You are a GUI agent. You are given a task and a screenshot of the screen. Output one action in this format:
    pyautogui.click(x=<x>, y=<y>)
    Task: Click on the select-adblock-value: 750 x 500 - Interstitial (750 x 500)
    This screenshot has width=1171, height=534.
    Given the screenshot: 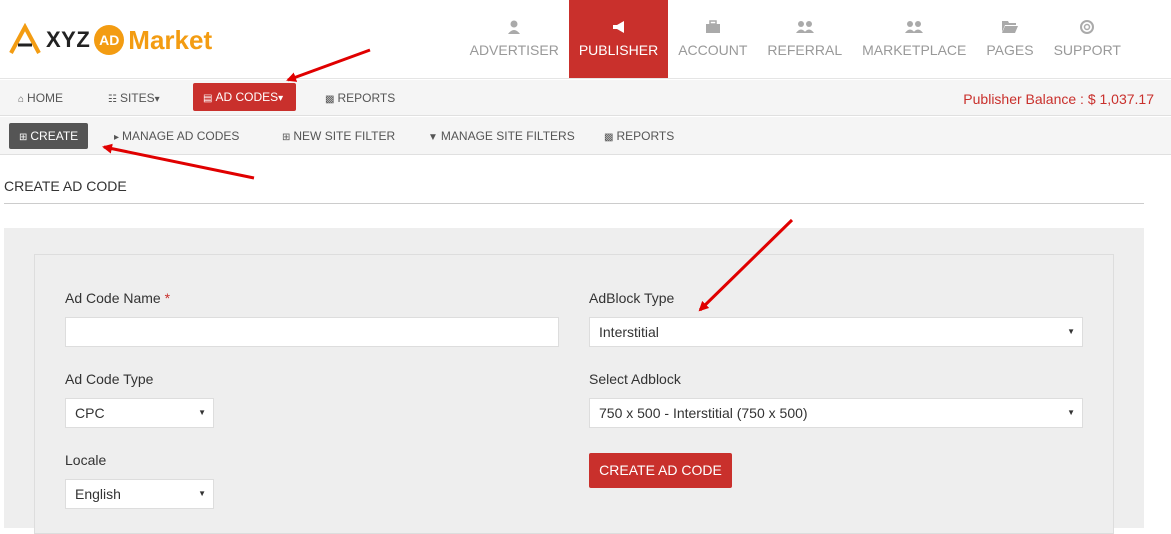 What is the action you would take?
    pyautogui.click(x=703, y=413)
    